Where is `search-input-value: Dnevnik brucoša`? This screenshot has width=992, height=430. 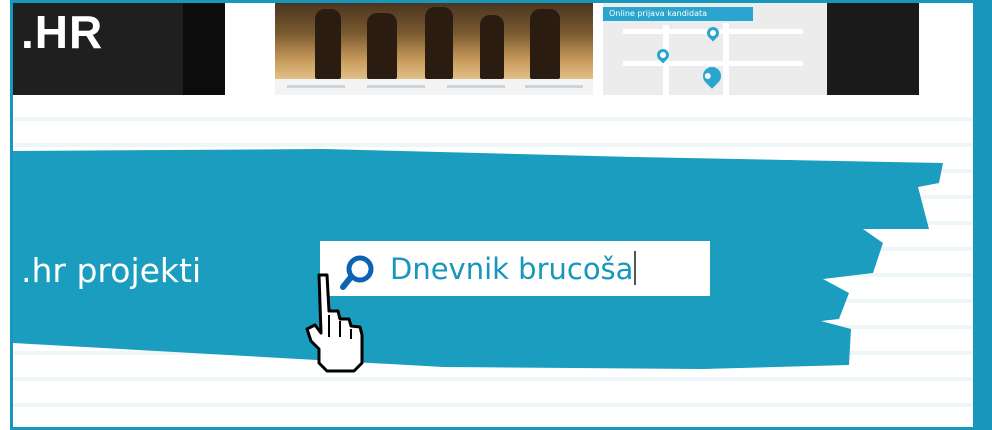
search-input-value: Dnevnik brucoša is located at coordinates (512, 269).